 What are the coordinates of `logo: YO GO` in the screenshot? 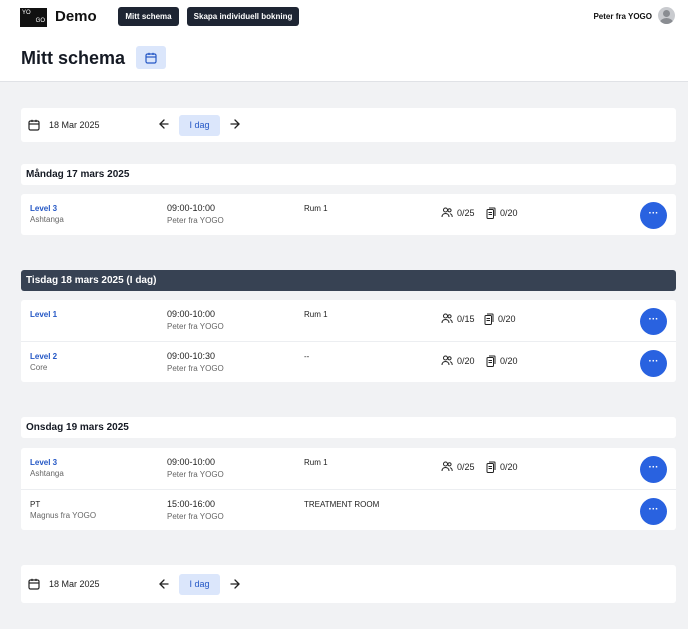 It's located at (33, 17).